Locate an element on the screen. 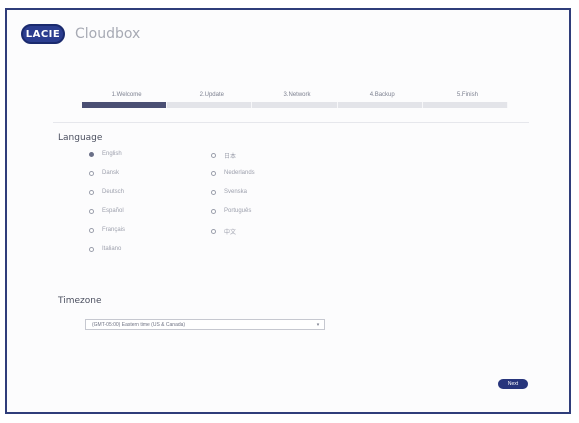  language-option-label: Nederlands is located at coordinates (239, 173).